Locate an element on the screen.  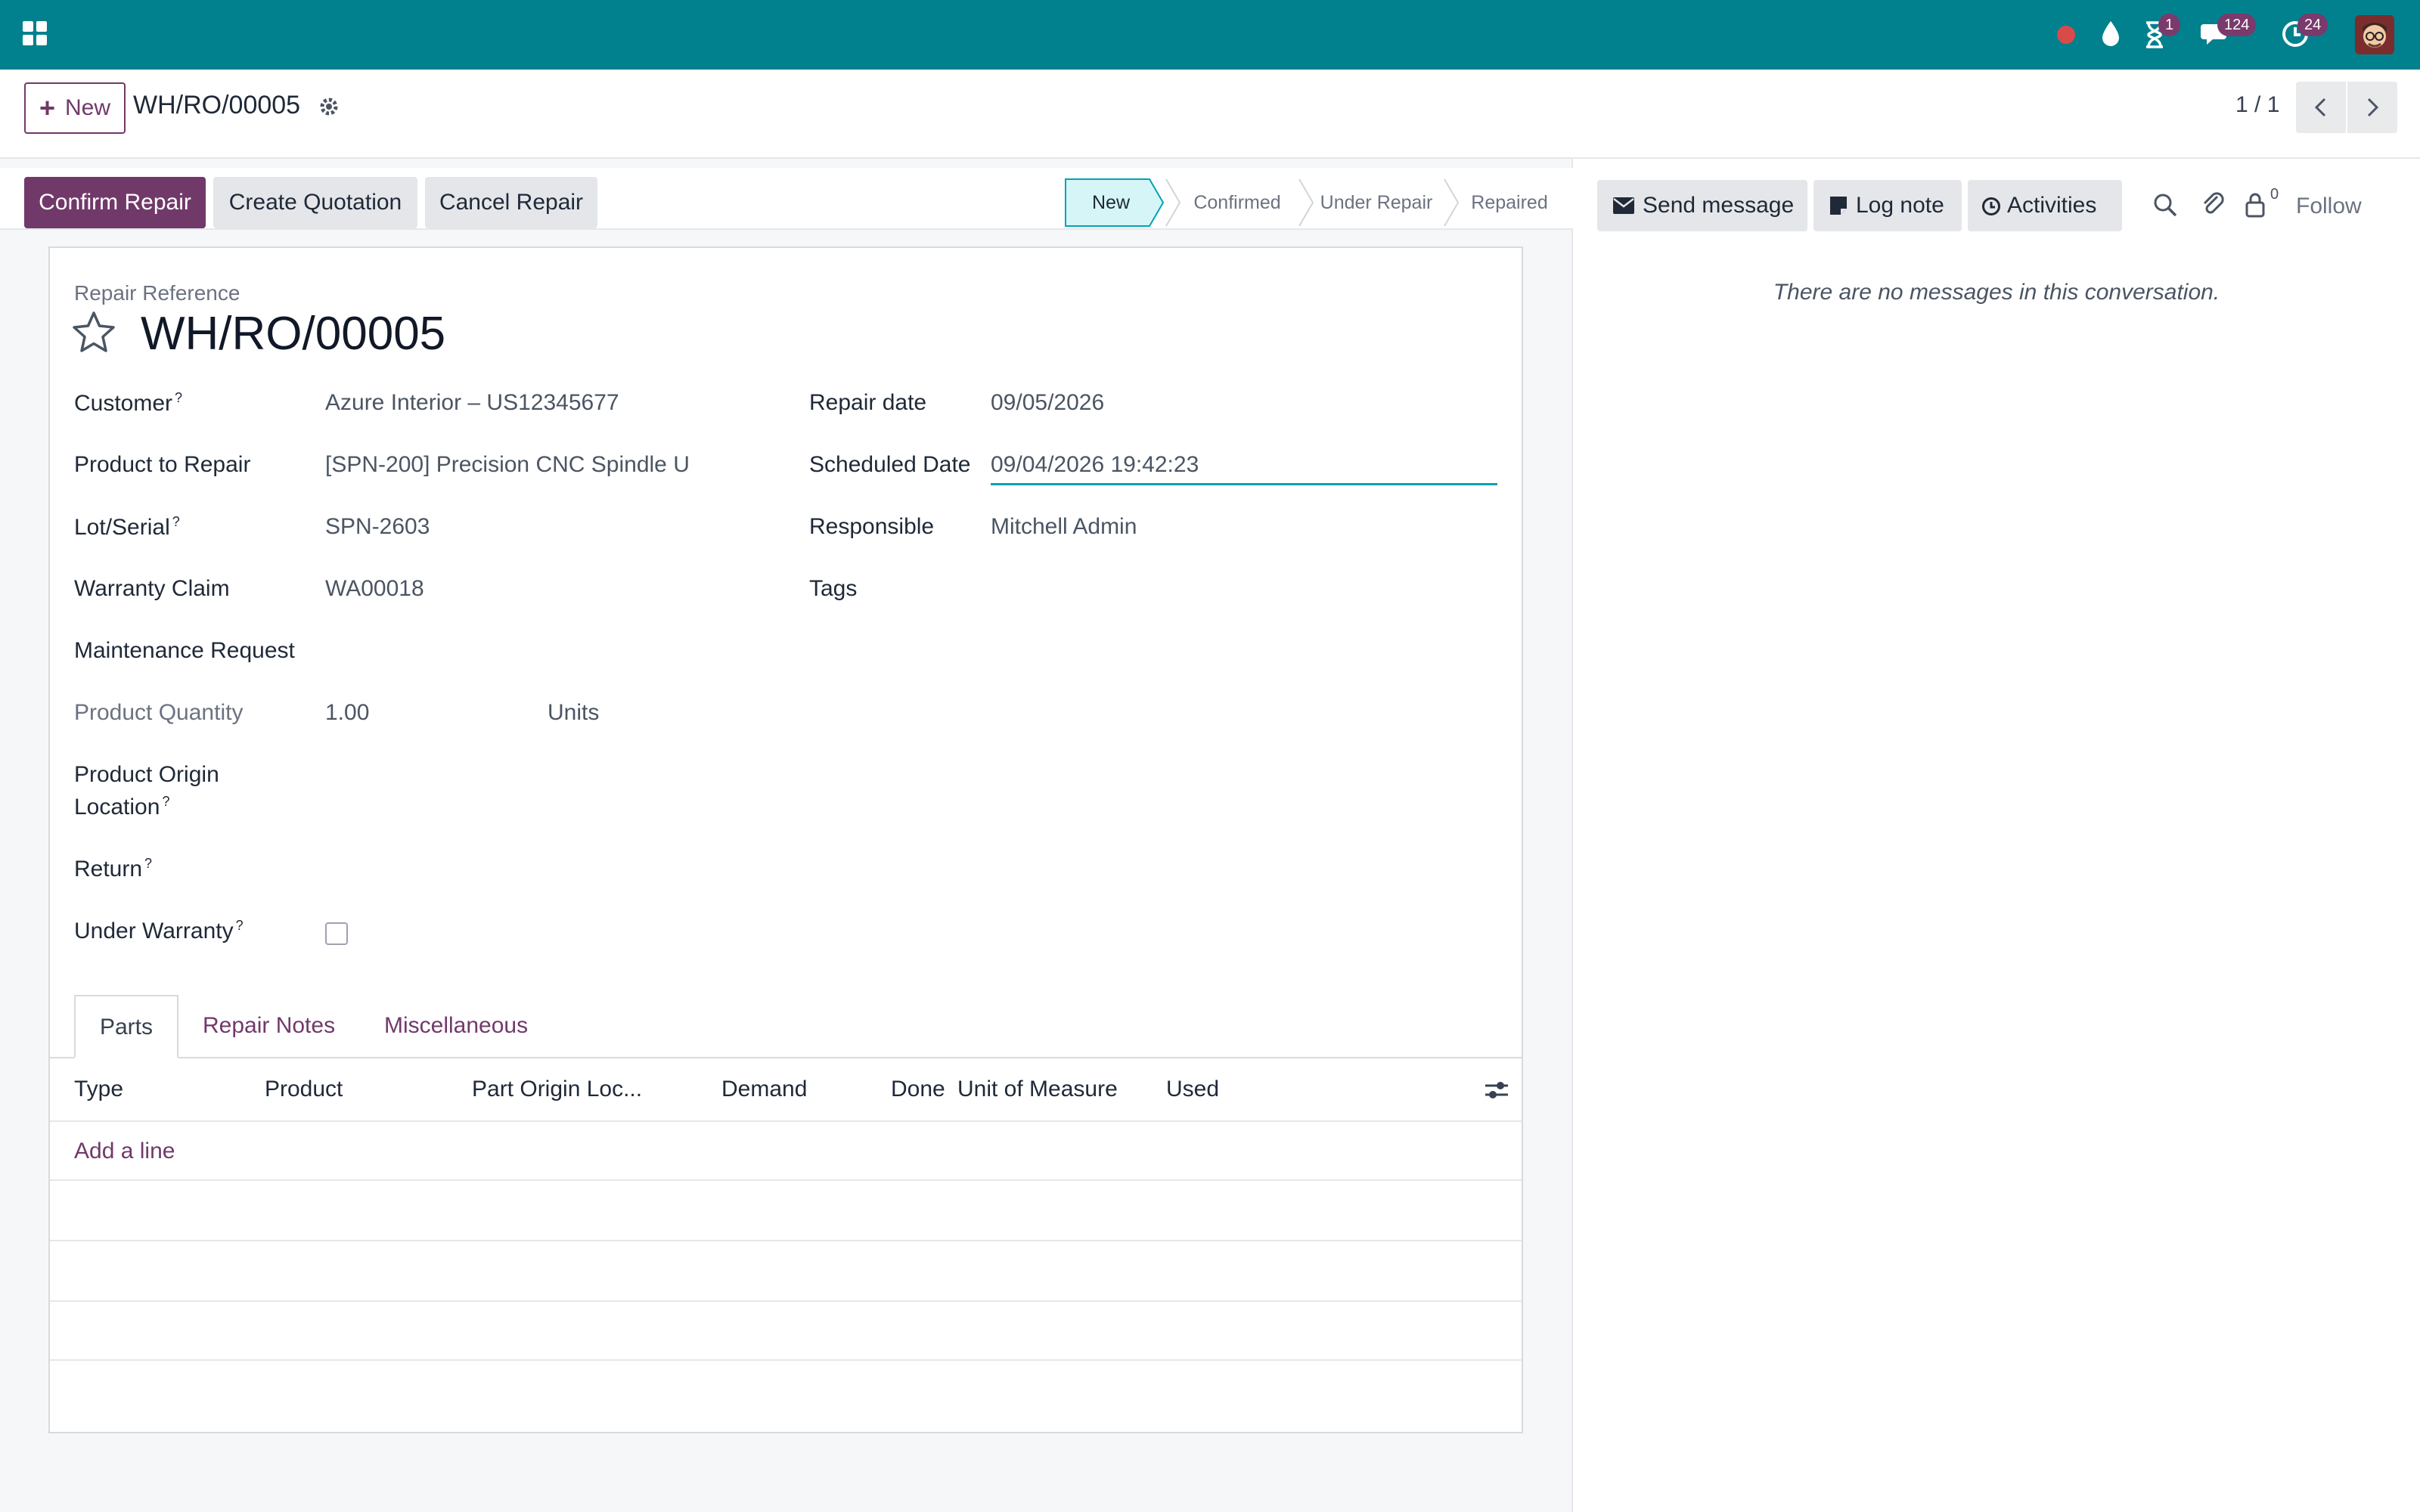
under-warranty-checkbox is located at coordinates (336, 934).